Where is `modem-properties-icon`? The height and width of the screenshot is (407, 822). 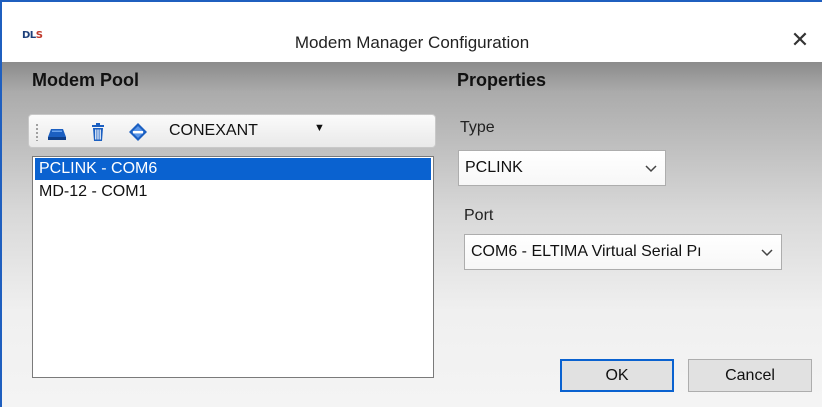 modem-properties-icon is located at coordinates (138, 132).